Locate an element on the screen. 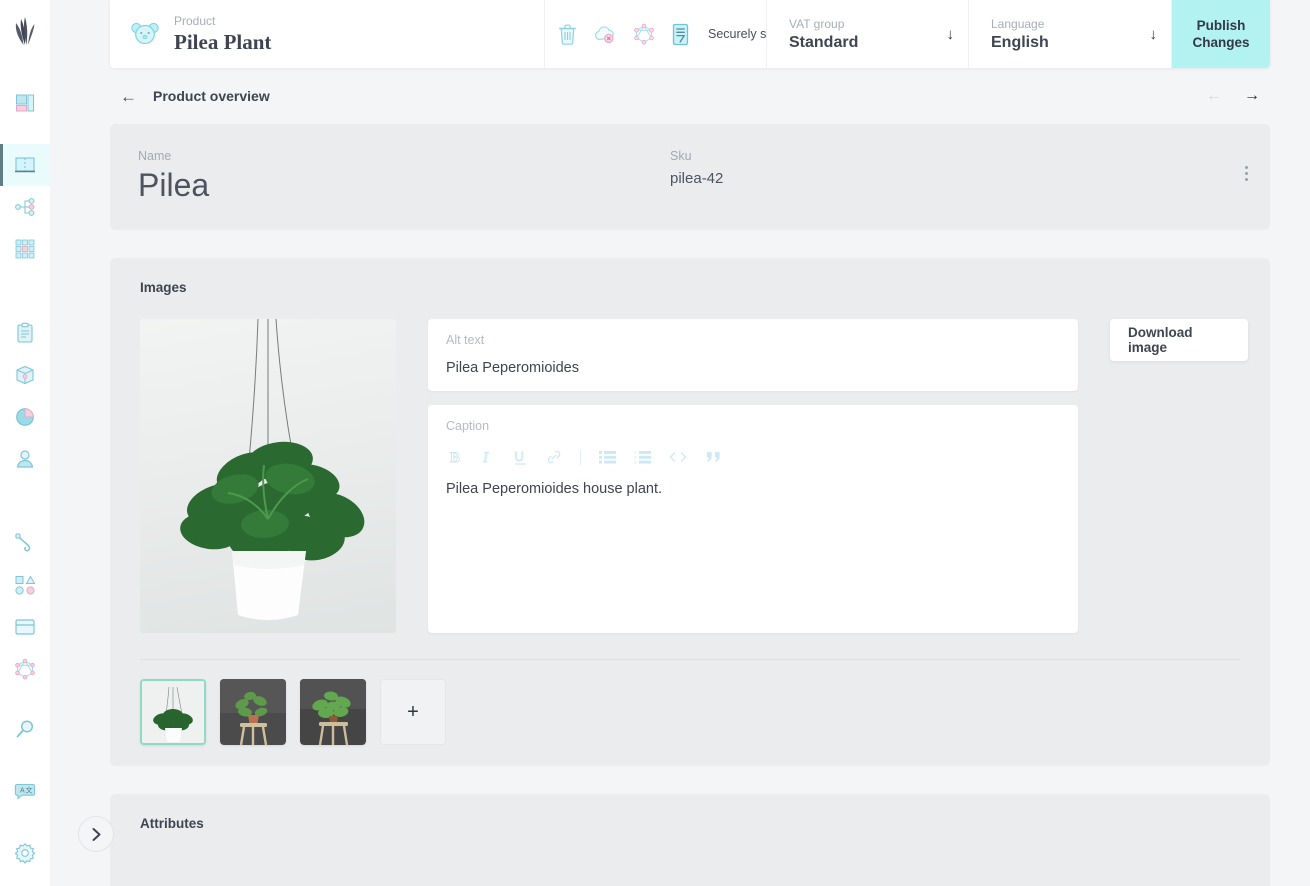  back-button: ← is located at coordinates (128, 96).